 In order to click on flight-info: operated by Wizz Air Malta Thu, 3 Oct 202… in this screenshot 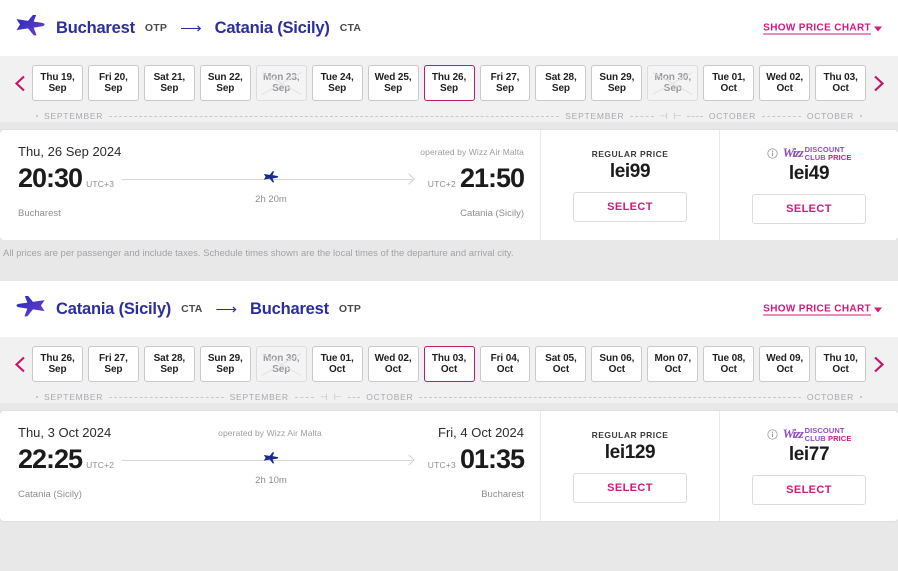, I will do `click(270, 466)`.